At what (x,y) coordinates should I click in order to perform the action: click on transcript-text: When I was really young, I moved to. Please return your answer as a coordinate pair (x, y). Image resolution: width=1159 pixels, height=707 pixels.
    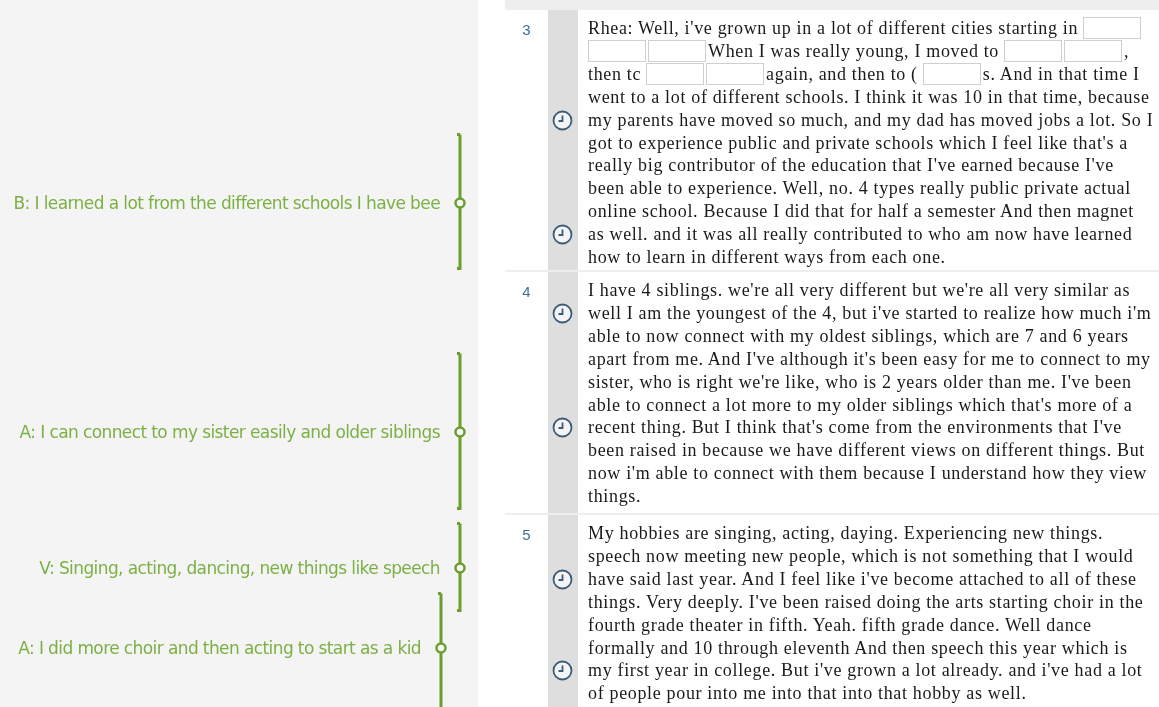
    Looking at the image, I should click on (854, 50).